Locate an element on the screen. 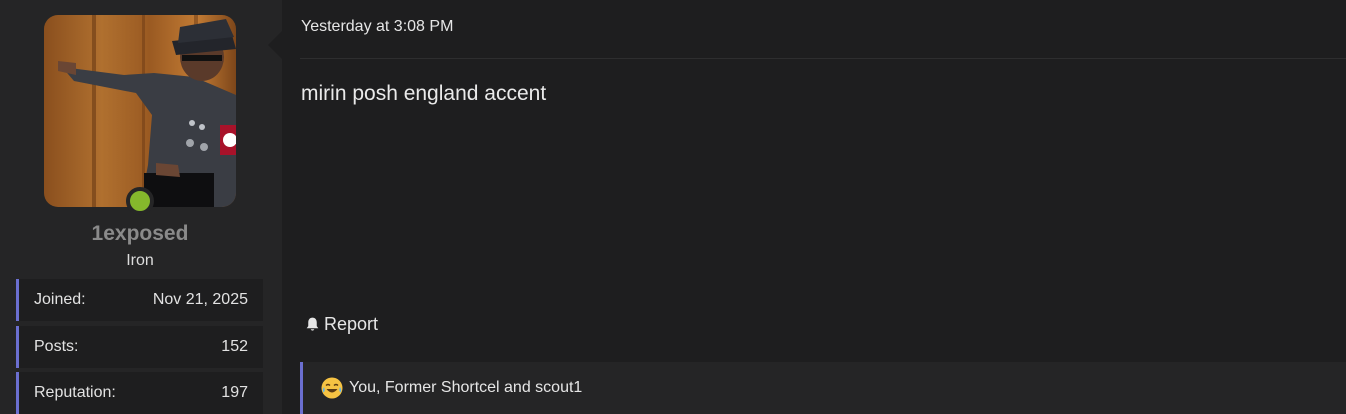  reactions-text: You, Former Shortcel and scout1 is located at coordinates (465, 388).